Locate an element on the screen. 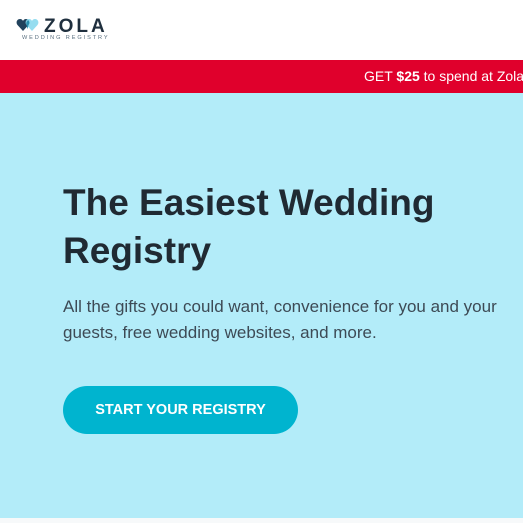 The image size is (523, 523). hero-title: The Easiest Wedding Registry is located at coordinates (249, 226).